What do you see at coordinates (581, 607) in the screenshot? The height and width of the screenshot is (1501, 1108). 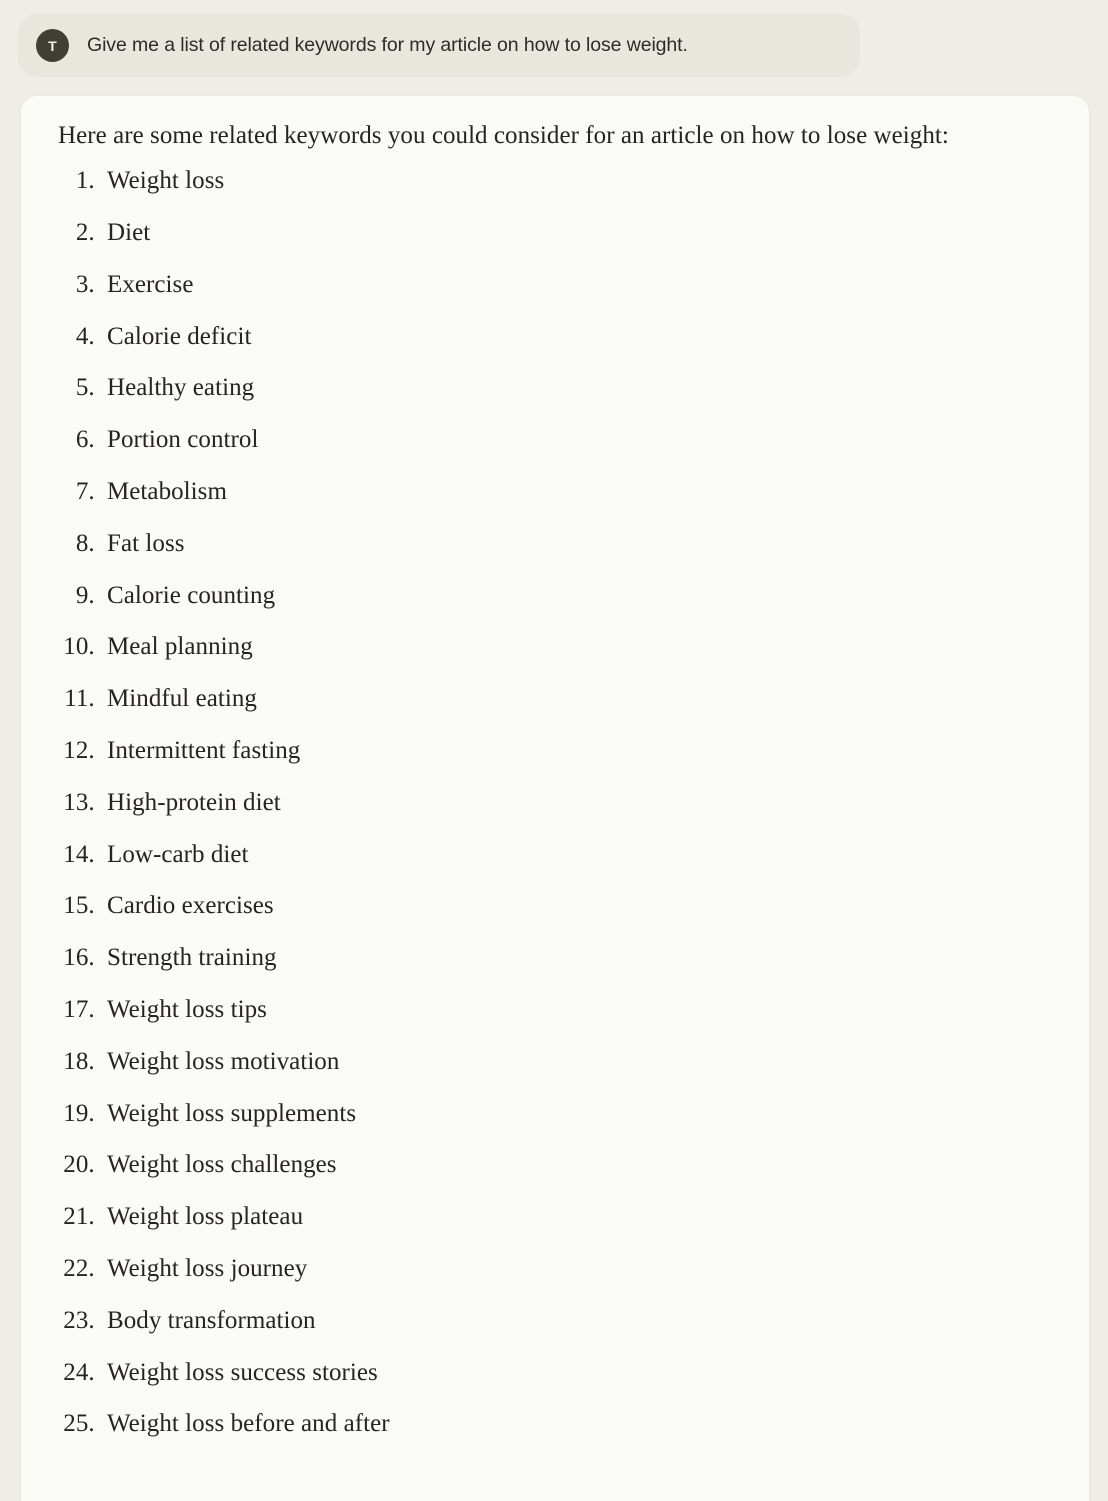 I see `keyword-list-item: Calorie counting` at bounding box center [581, 607].